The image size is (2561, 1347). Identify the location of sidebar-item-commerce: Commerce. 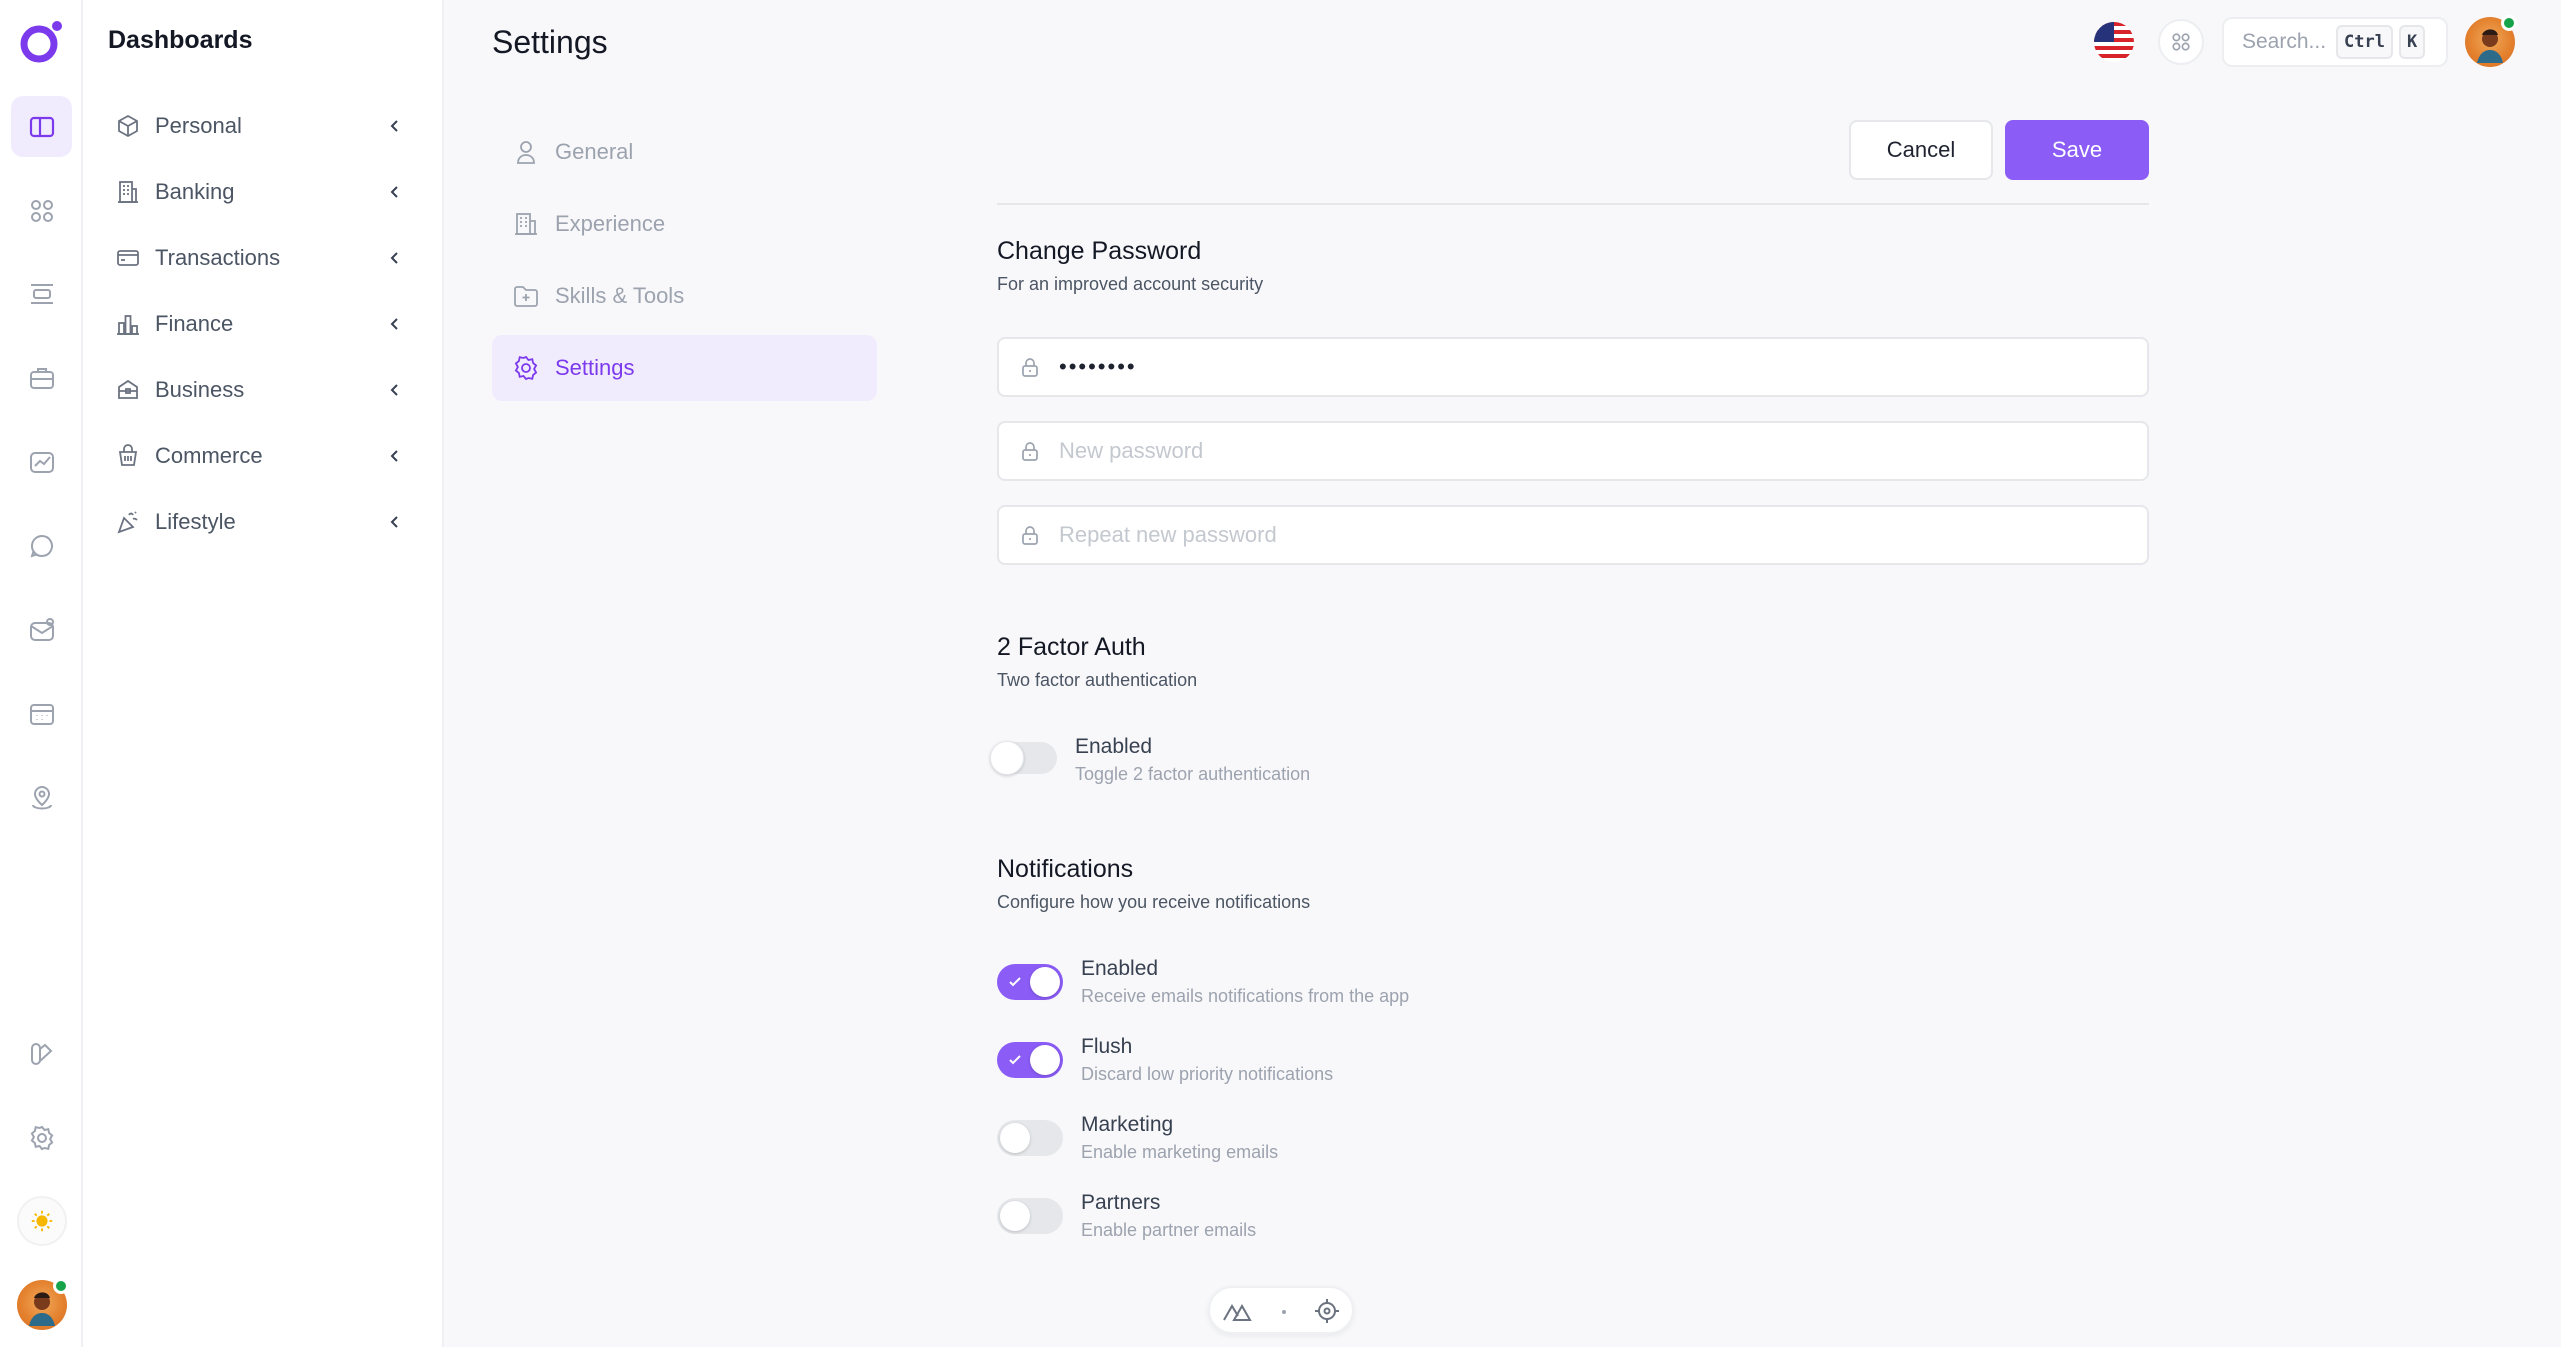
(260, 456).